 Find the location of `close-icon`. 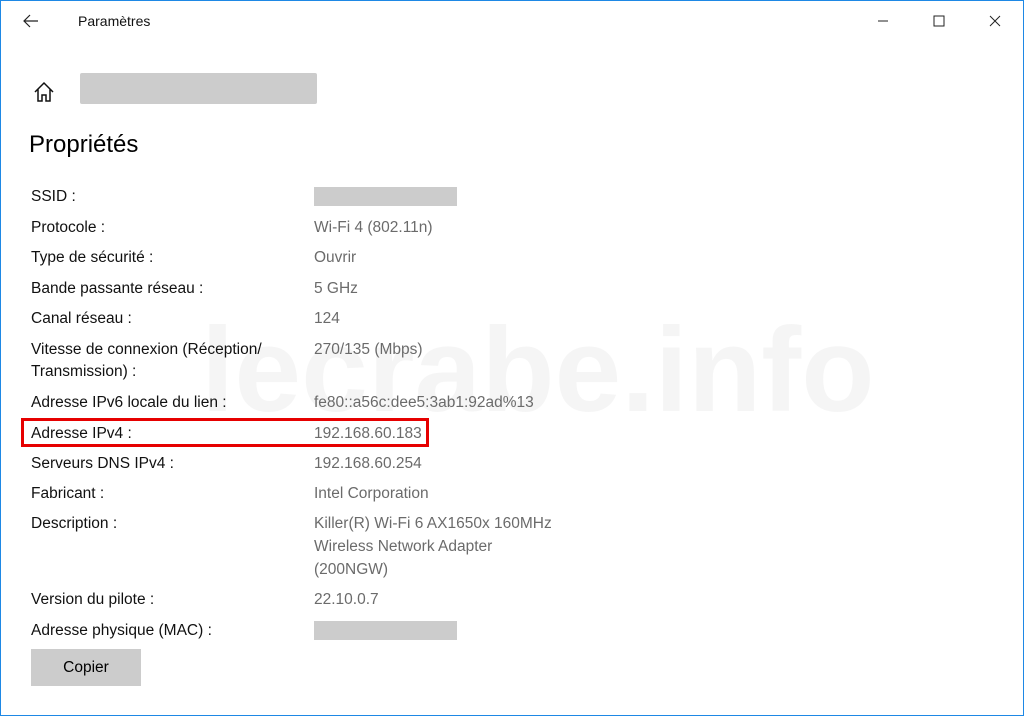

close-icon is located at coordinates (995, 21).